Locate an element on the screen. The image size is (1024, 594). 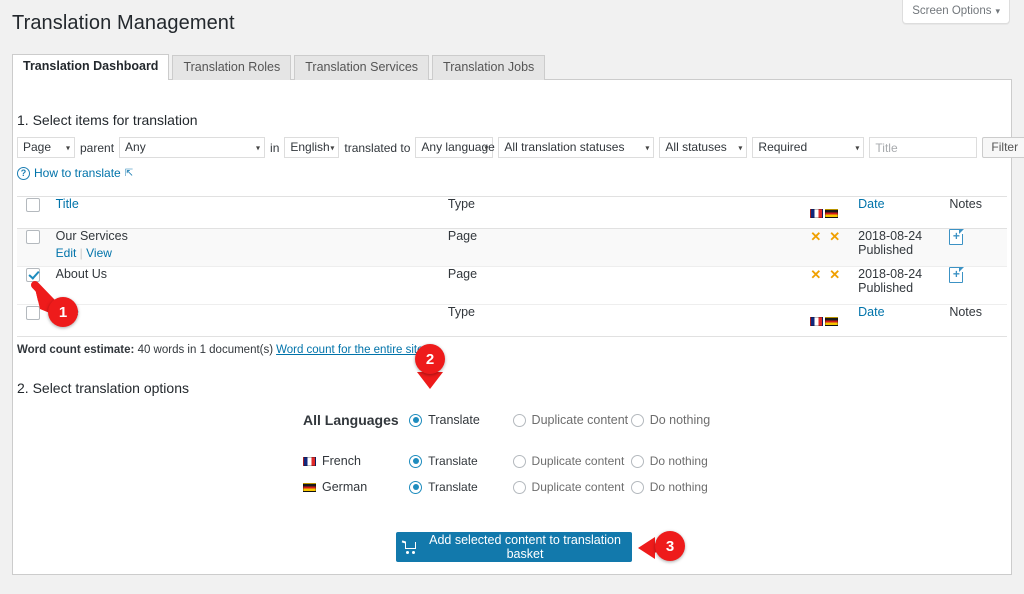
option-do-nothing-german: Do nothing is located at coordinates (676, 487).